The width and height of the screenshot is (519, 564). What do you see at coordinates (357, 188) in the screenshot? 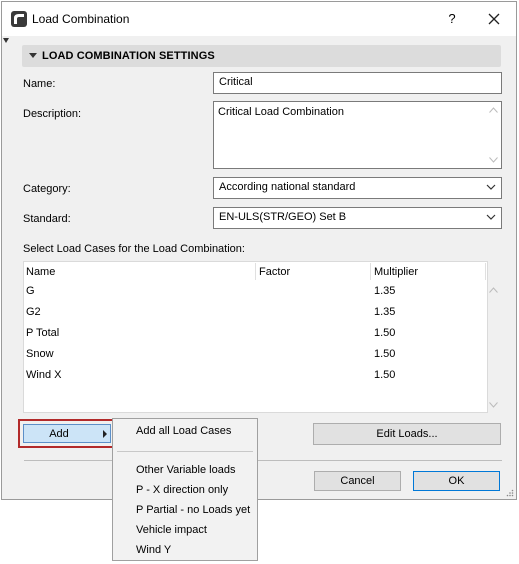
I see `category-select: According national standard` at bounding box center [357, 188].